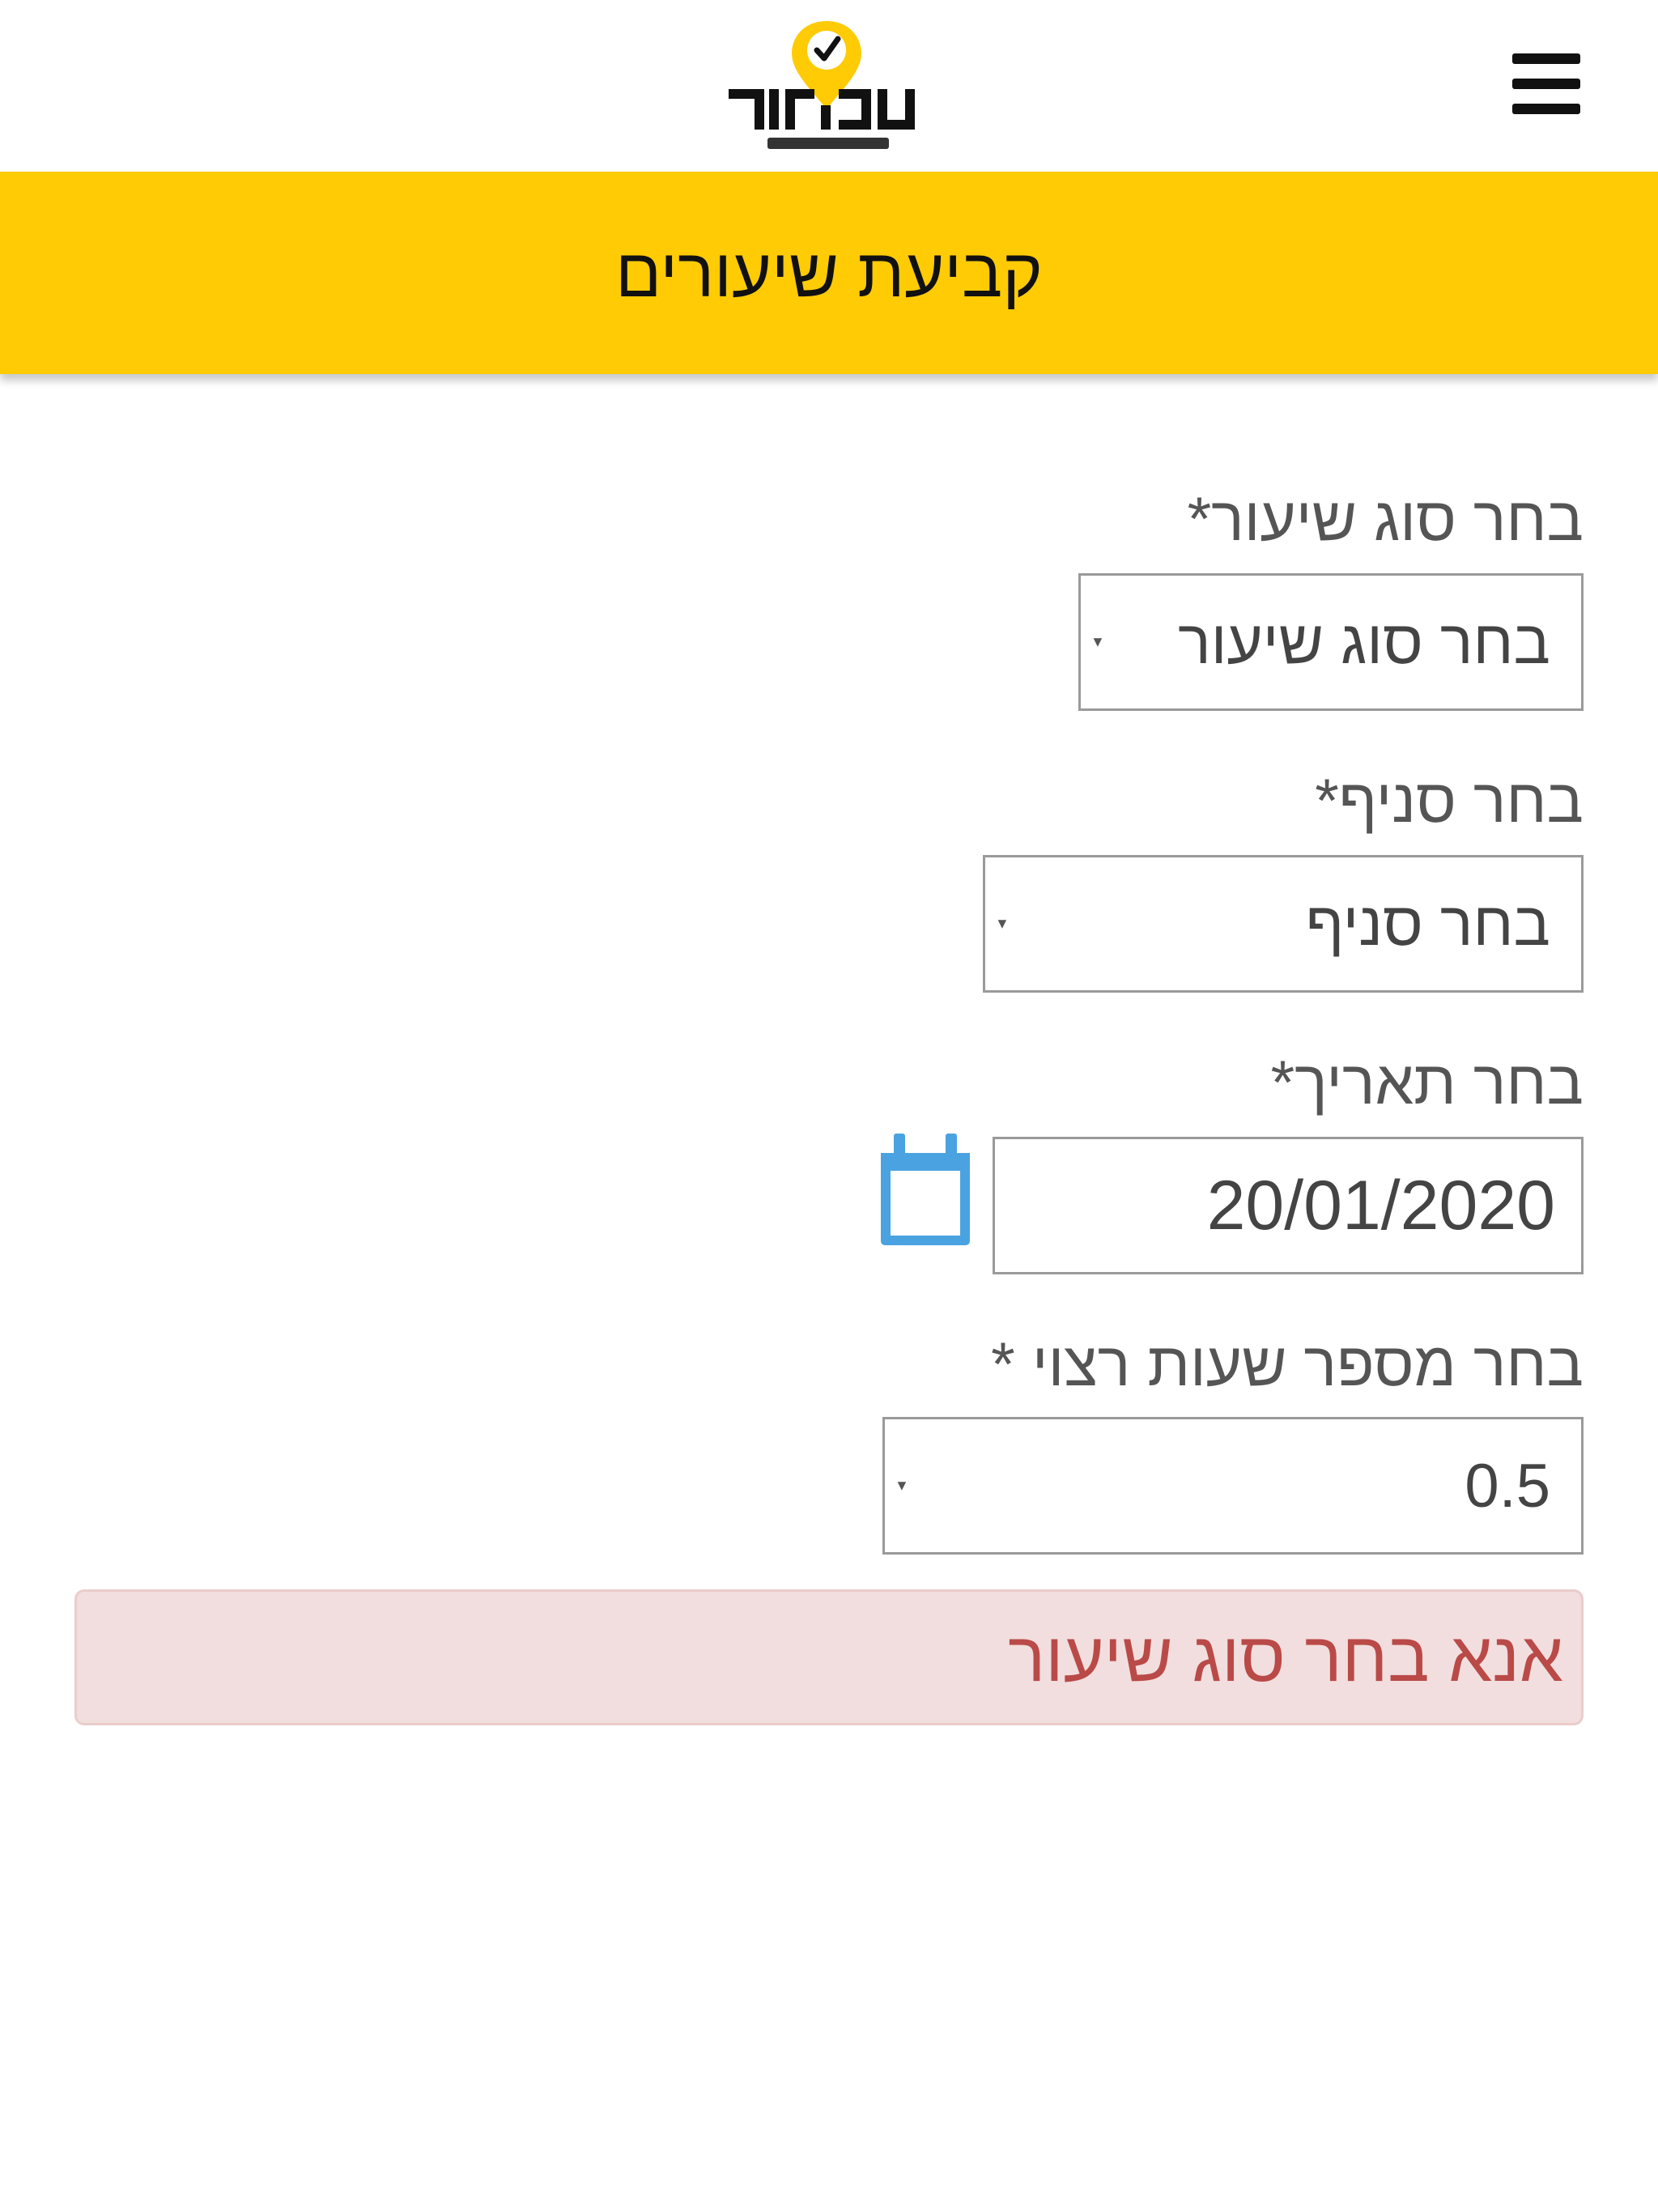 This screenshot has width=1658, height=2212. Describe the element at coordinates (1283, 924) in the screenshot. I see `branch-select: בחר סניף ▼` at that location.